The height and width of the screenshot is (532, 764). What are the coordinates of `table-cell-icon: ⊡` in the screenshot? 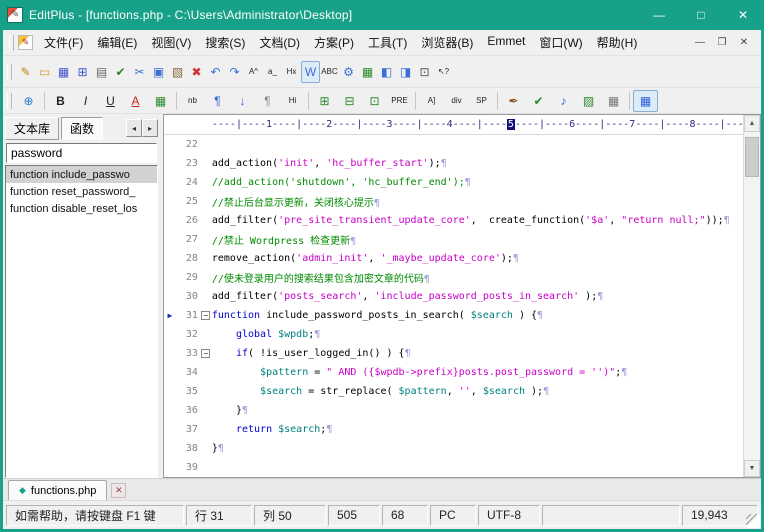 It's located at (374, 101).